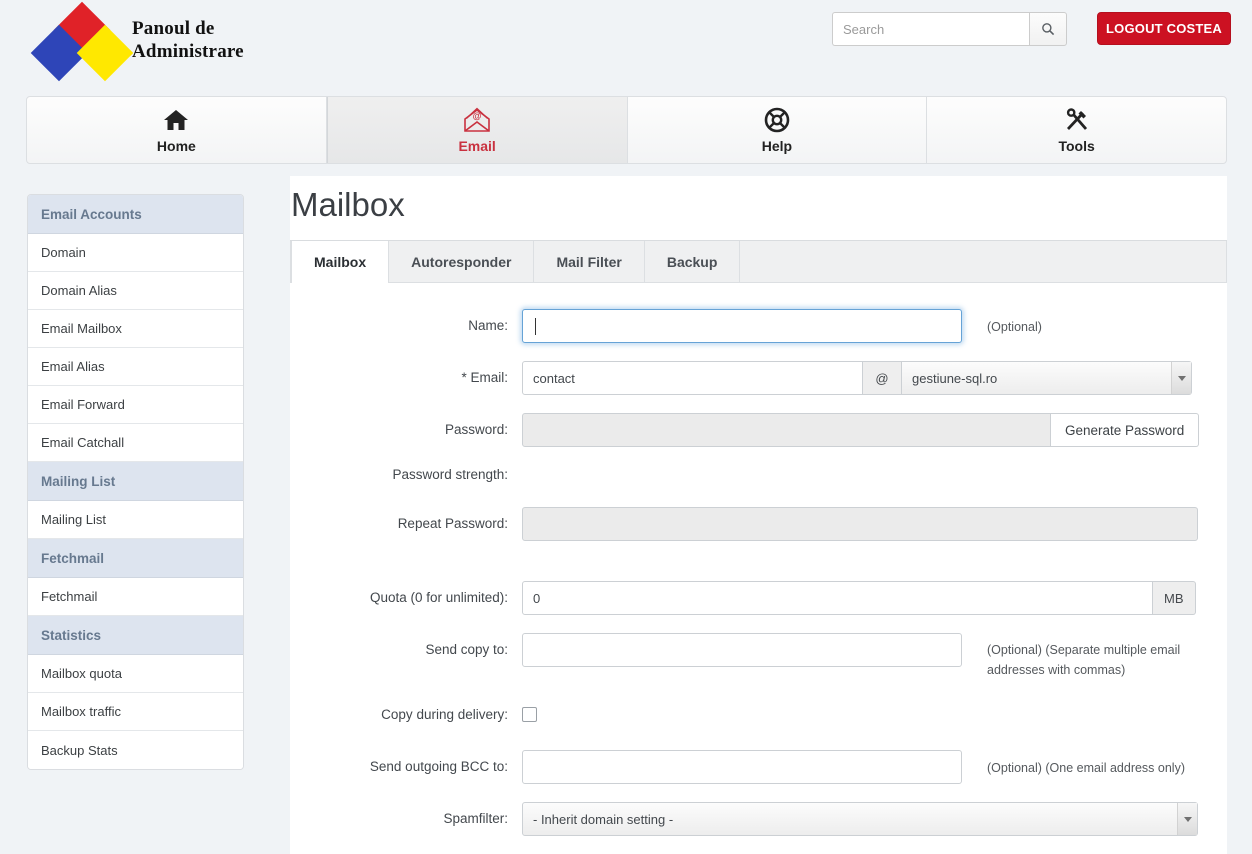 The width and height of the screenshot is (1252, 854). I want to click on field-row-password-strength: Password strength:, so click(758, 475).